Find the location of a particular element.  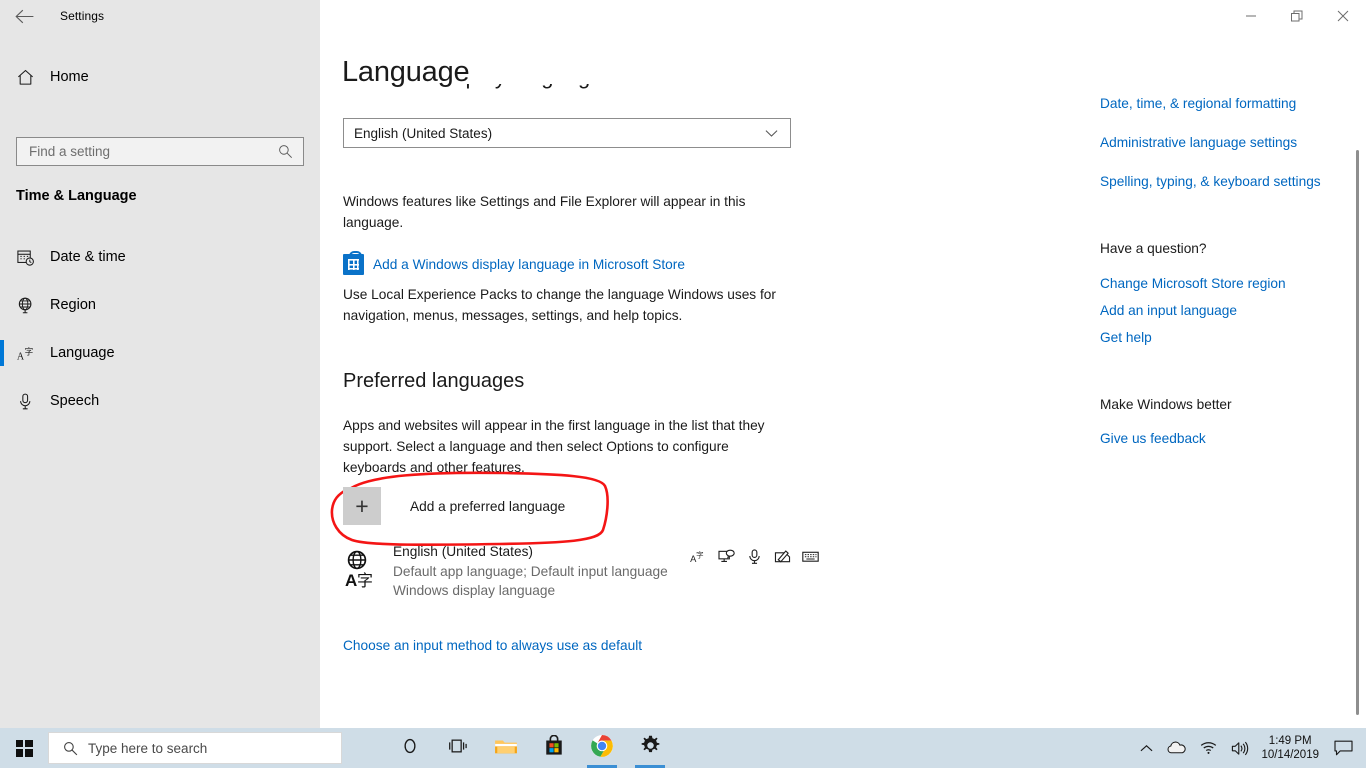

rail-link-administrative-language: Administrative language settings is located at coordinates (1198, 142).